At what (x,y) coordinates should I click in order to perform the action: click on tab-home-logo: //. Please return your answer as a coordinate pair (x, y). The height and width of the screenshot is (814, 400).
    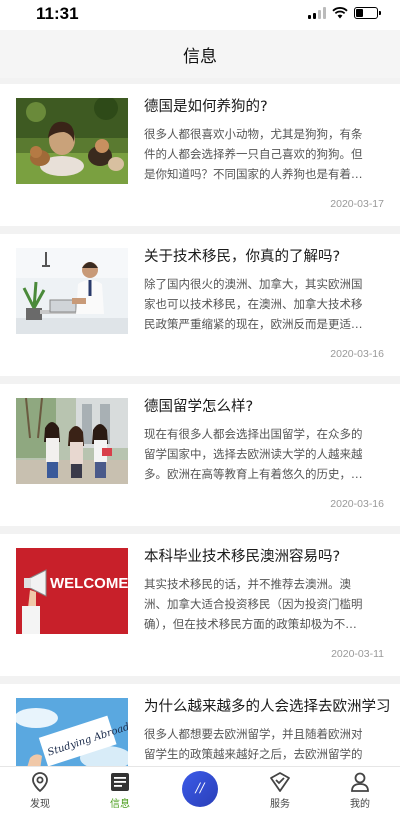
    Looking at the image, I should click on (200, 788).